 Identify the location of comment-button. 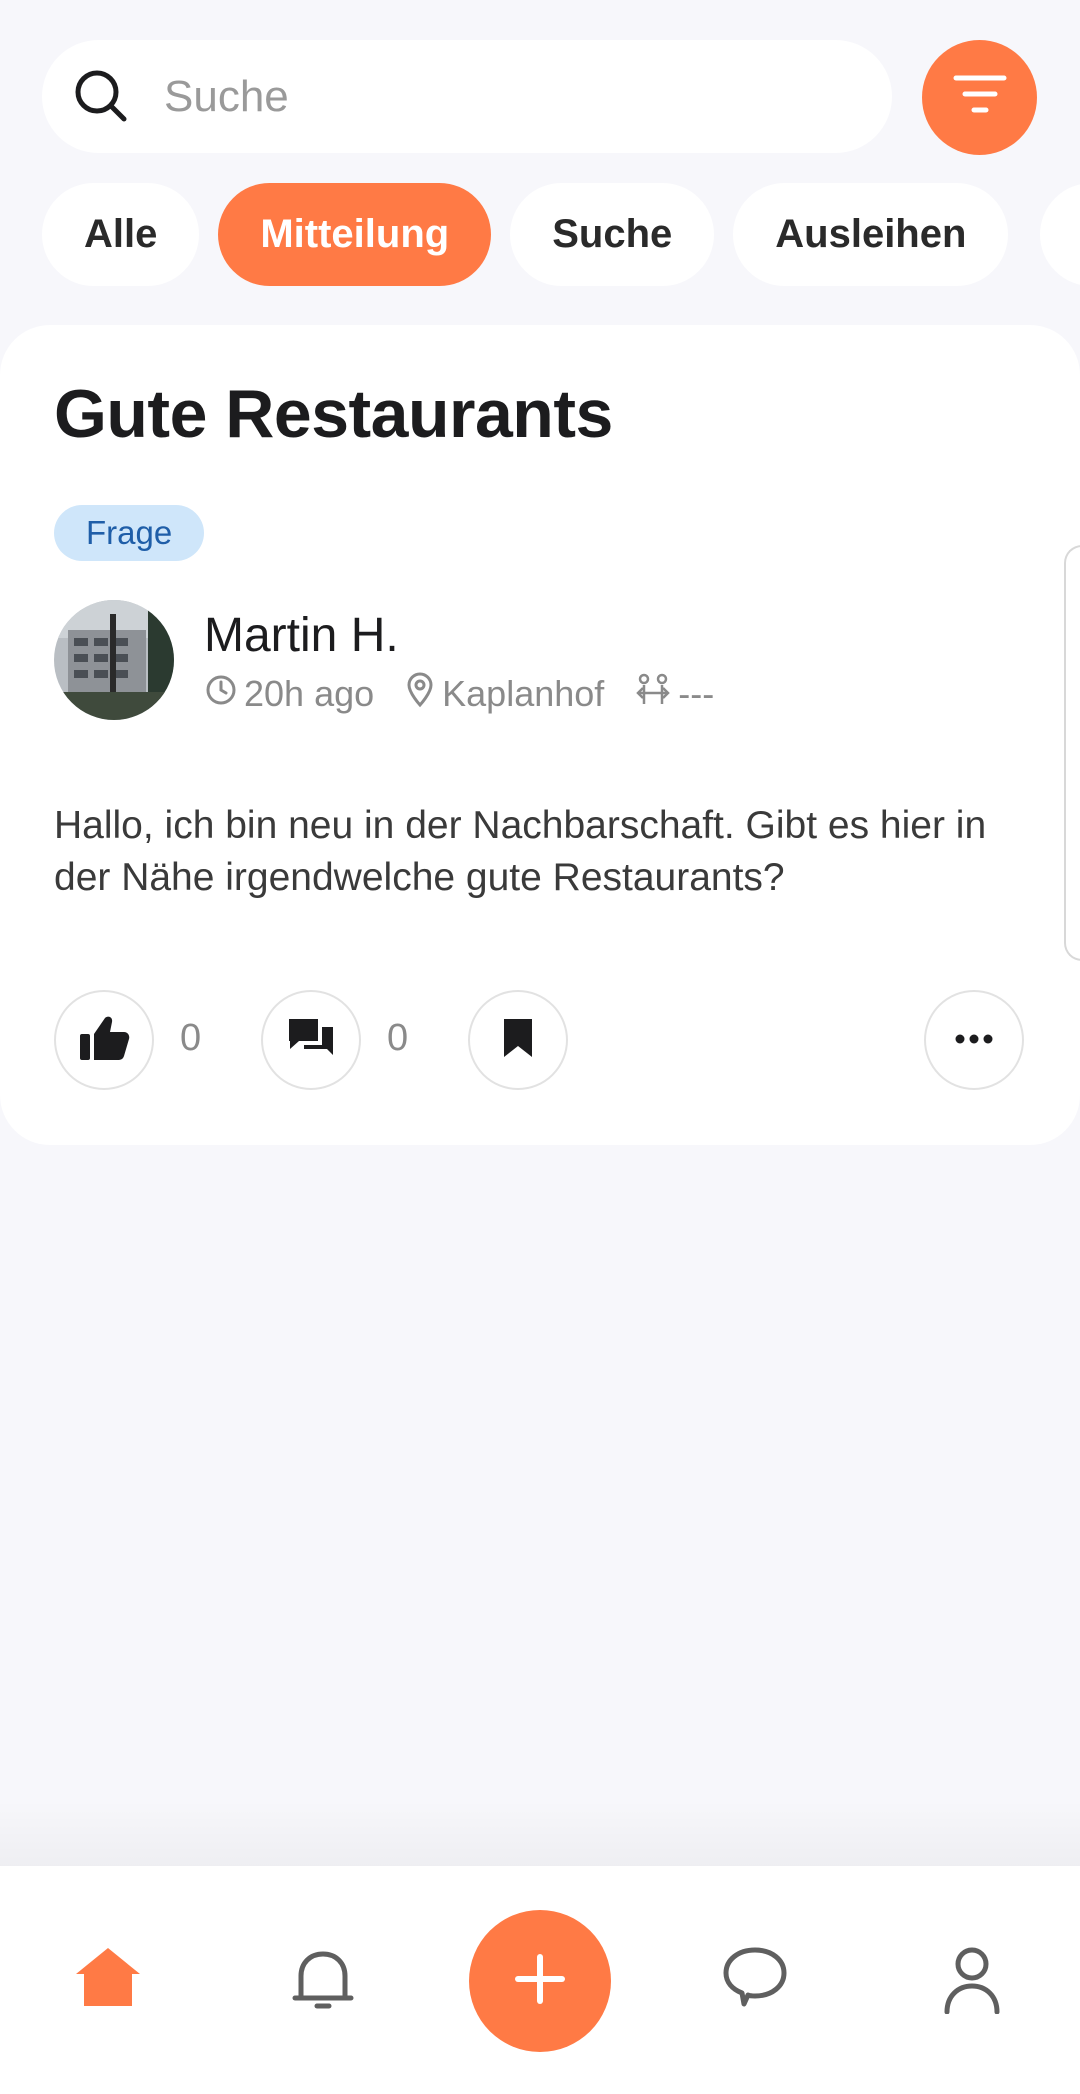
(311, 1040).